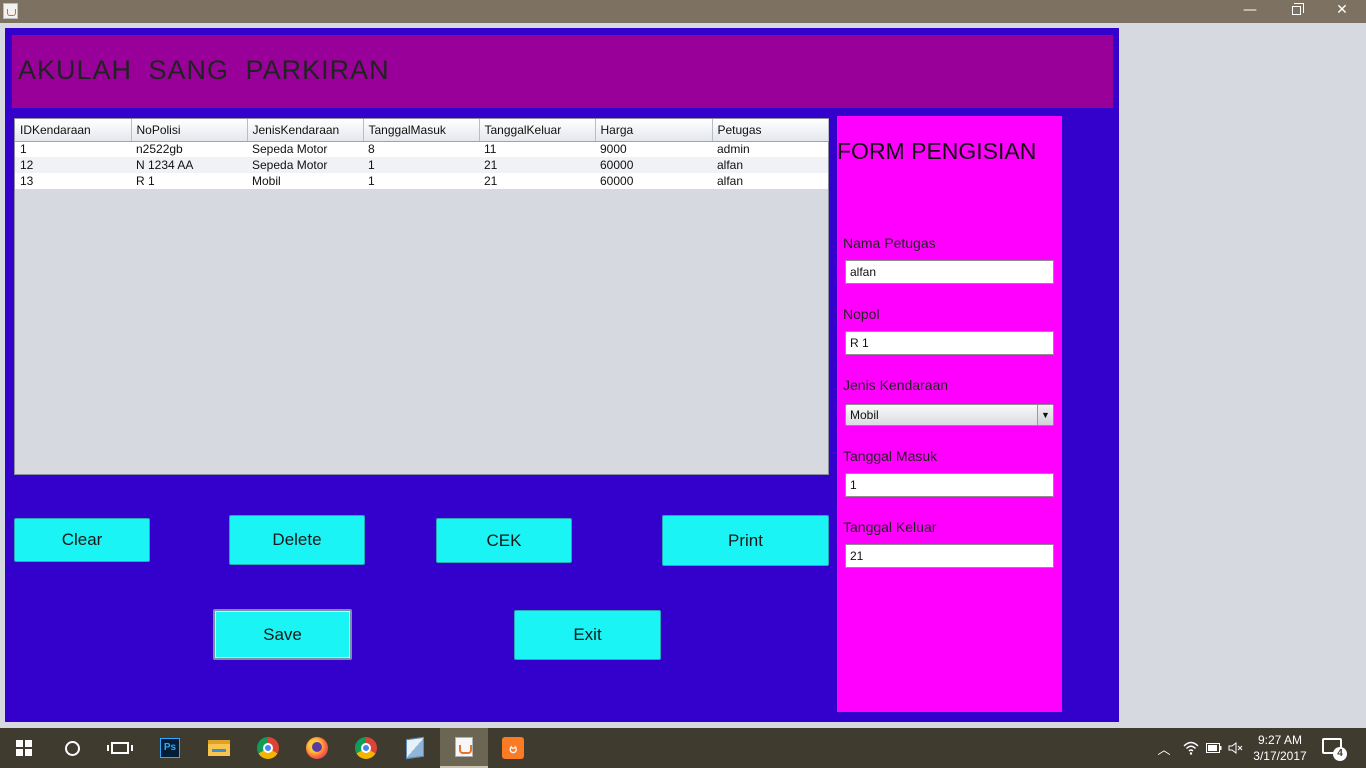  Describe the element at coordinates (1045, 415) in the screenshot. I see `dropdown-arrow-icon: ▼` at that location.